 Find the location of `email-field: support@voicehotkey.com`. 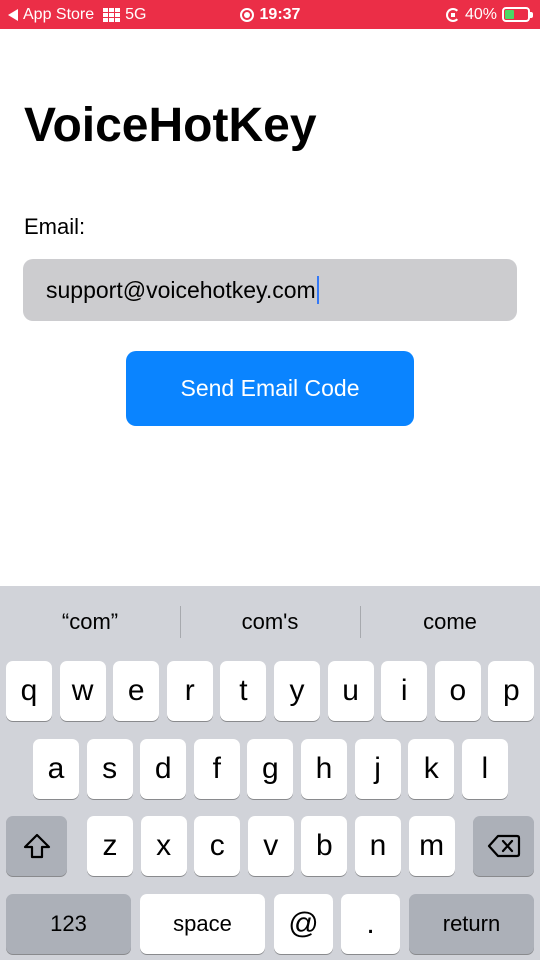

email-field: support@voicehotkey.com is located at coordinates (270, 290).